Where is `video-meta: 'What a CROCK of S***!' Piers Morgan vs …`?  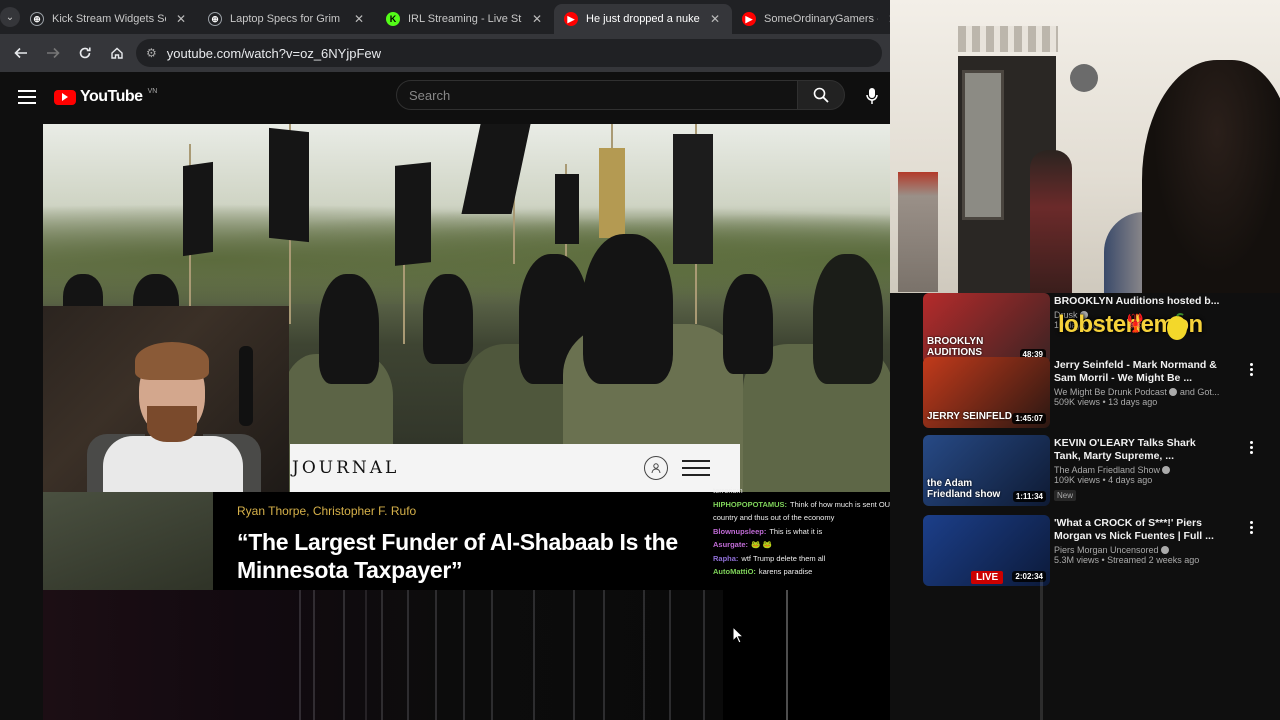
video-meta: 'What a CROCK of S***!' Piers Morgan vs … is located at coordinates (1139, 541).